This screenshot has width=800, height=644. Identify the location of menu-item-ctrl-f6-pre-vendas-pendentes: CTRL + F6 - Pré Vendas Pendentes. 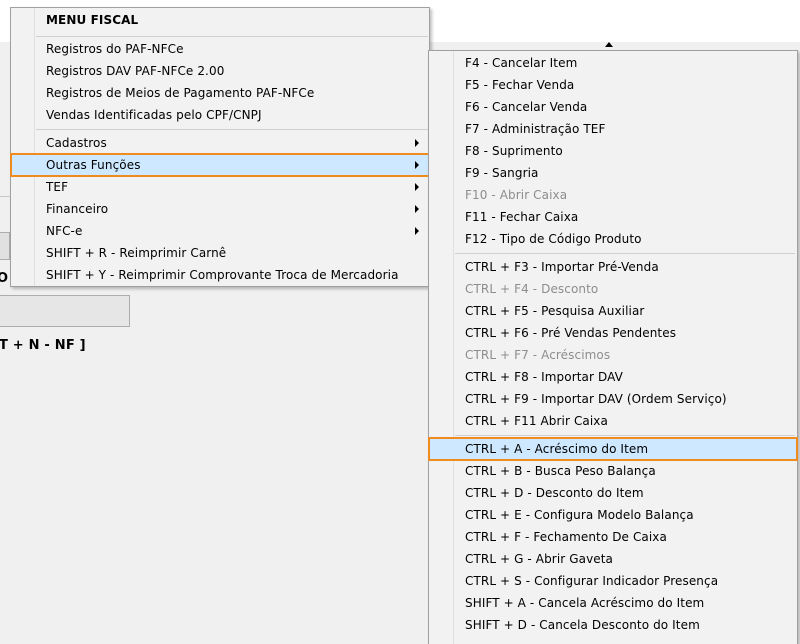
(613, 333).